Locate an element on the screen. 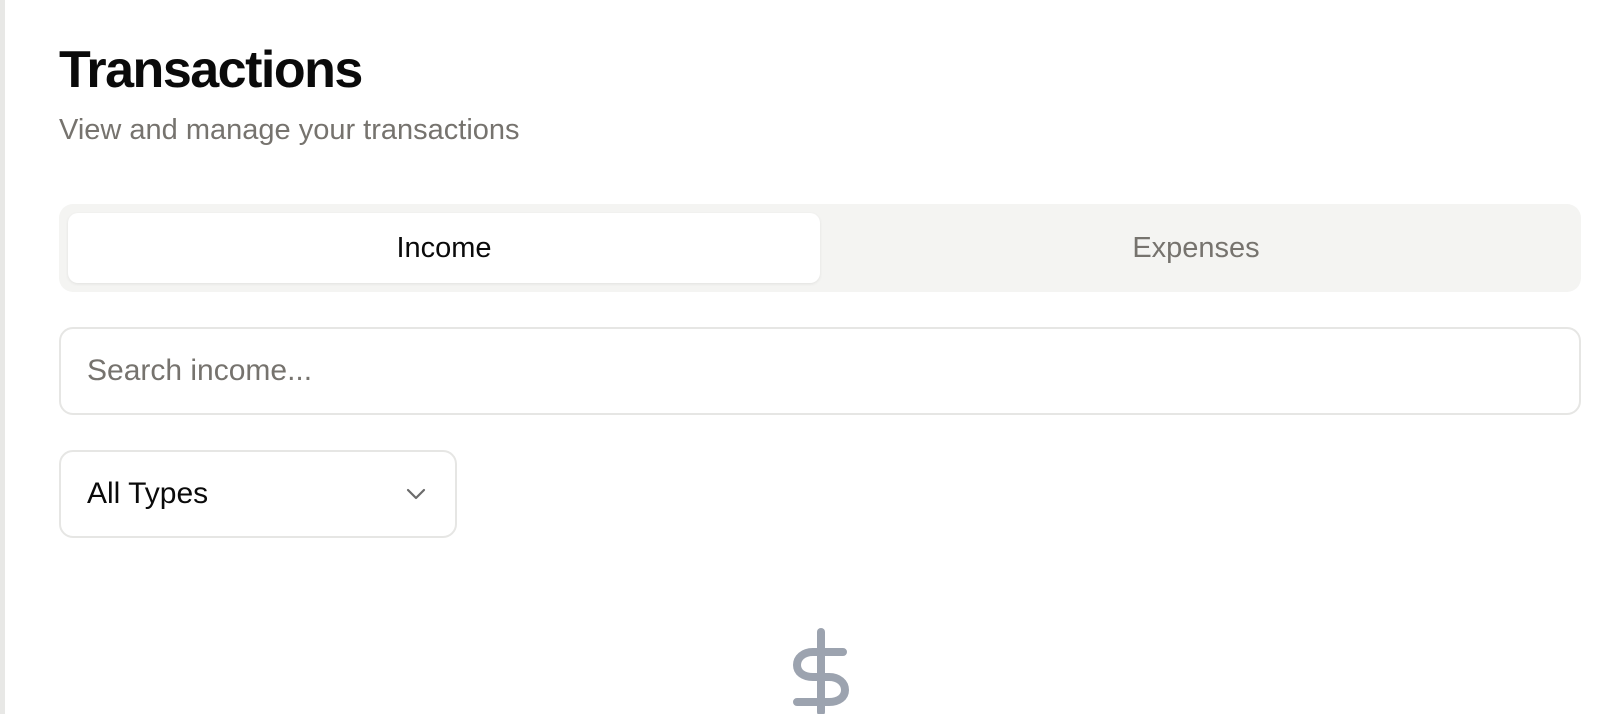  tab-income: Income is located at coordinates (444, 248).